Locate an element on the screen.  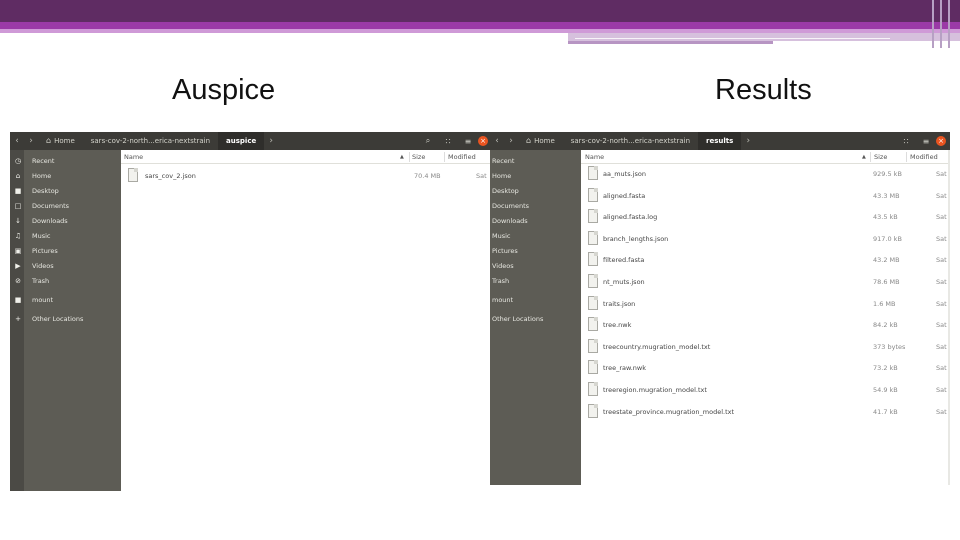
file-row: traits.json 1.6 MB Sat is located at coordinates (765, 304).